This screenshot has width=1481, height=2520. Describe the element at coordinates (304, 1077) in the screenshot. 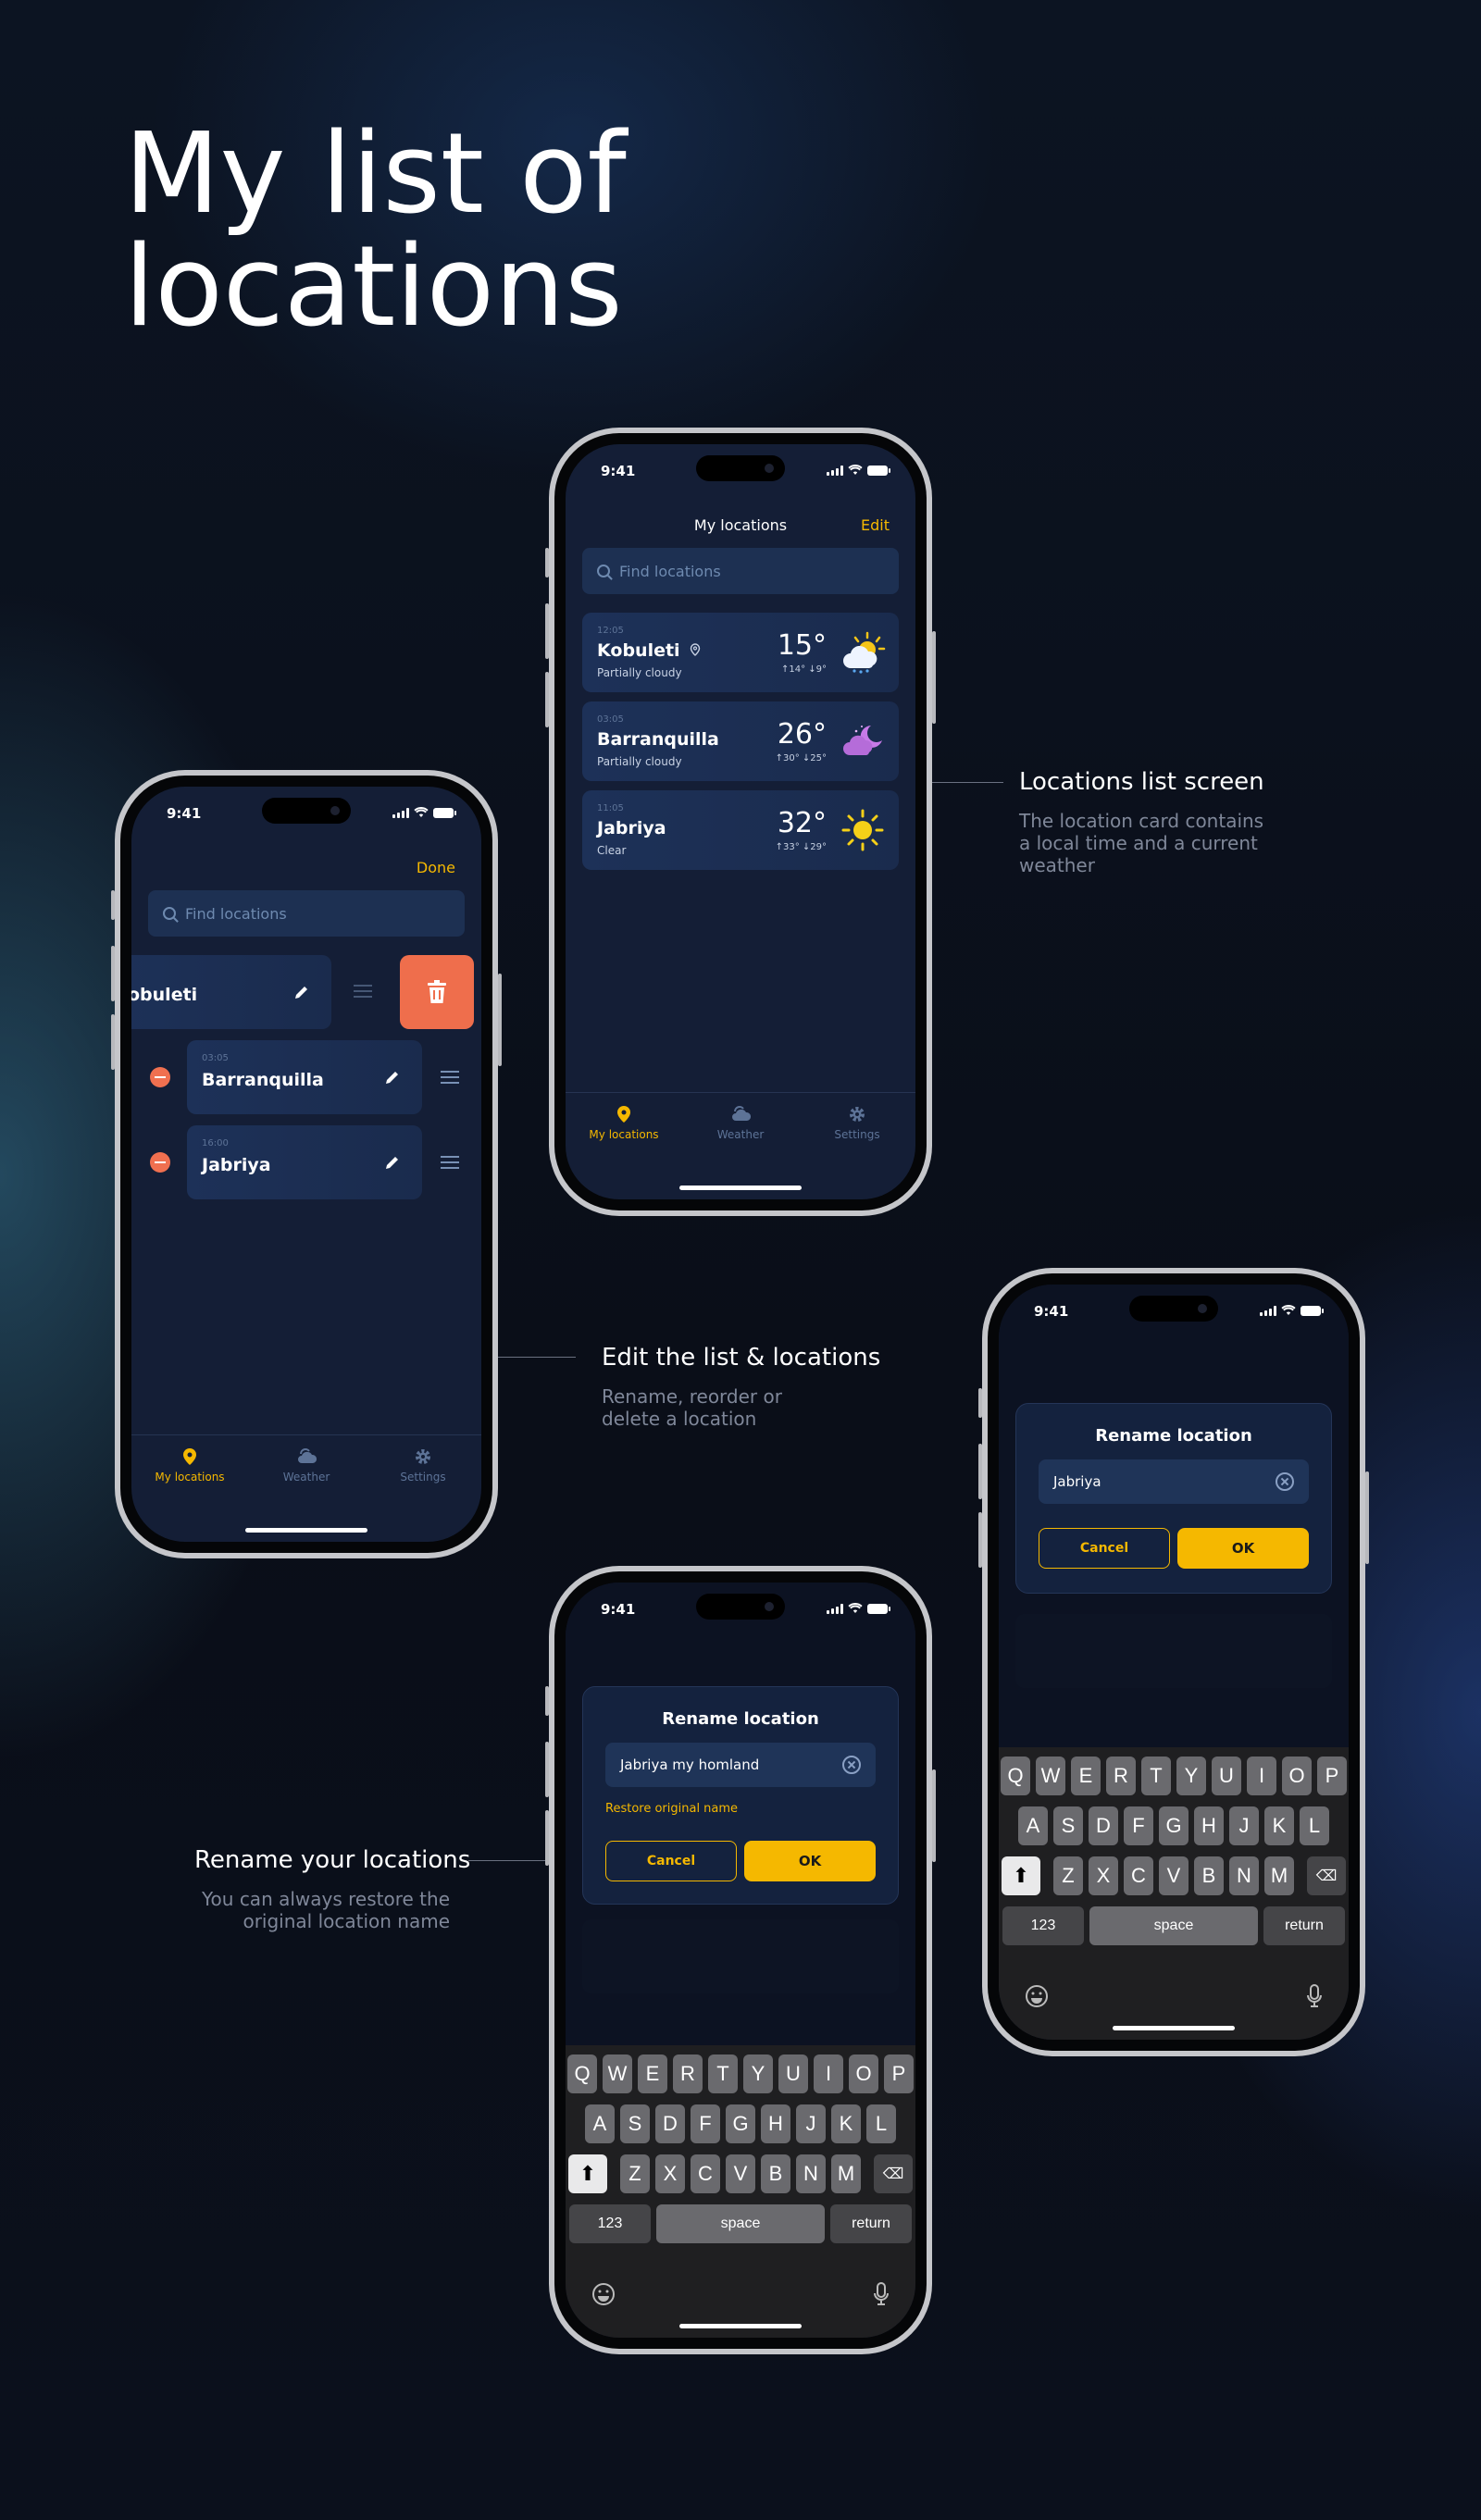

I see `location-item-barranquilla: 03:05 Barranquilla` at that location.